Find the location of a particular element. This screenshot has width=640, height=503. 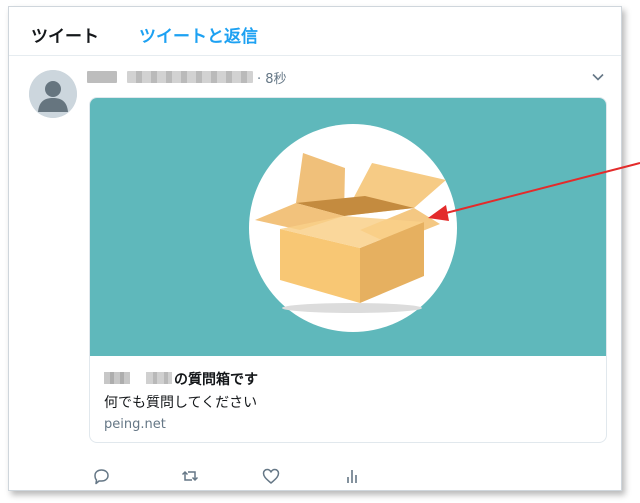

tab-tweets-and-replies: ツイートと返信 is located at coordinates (198, 34).